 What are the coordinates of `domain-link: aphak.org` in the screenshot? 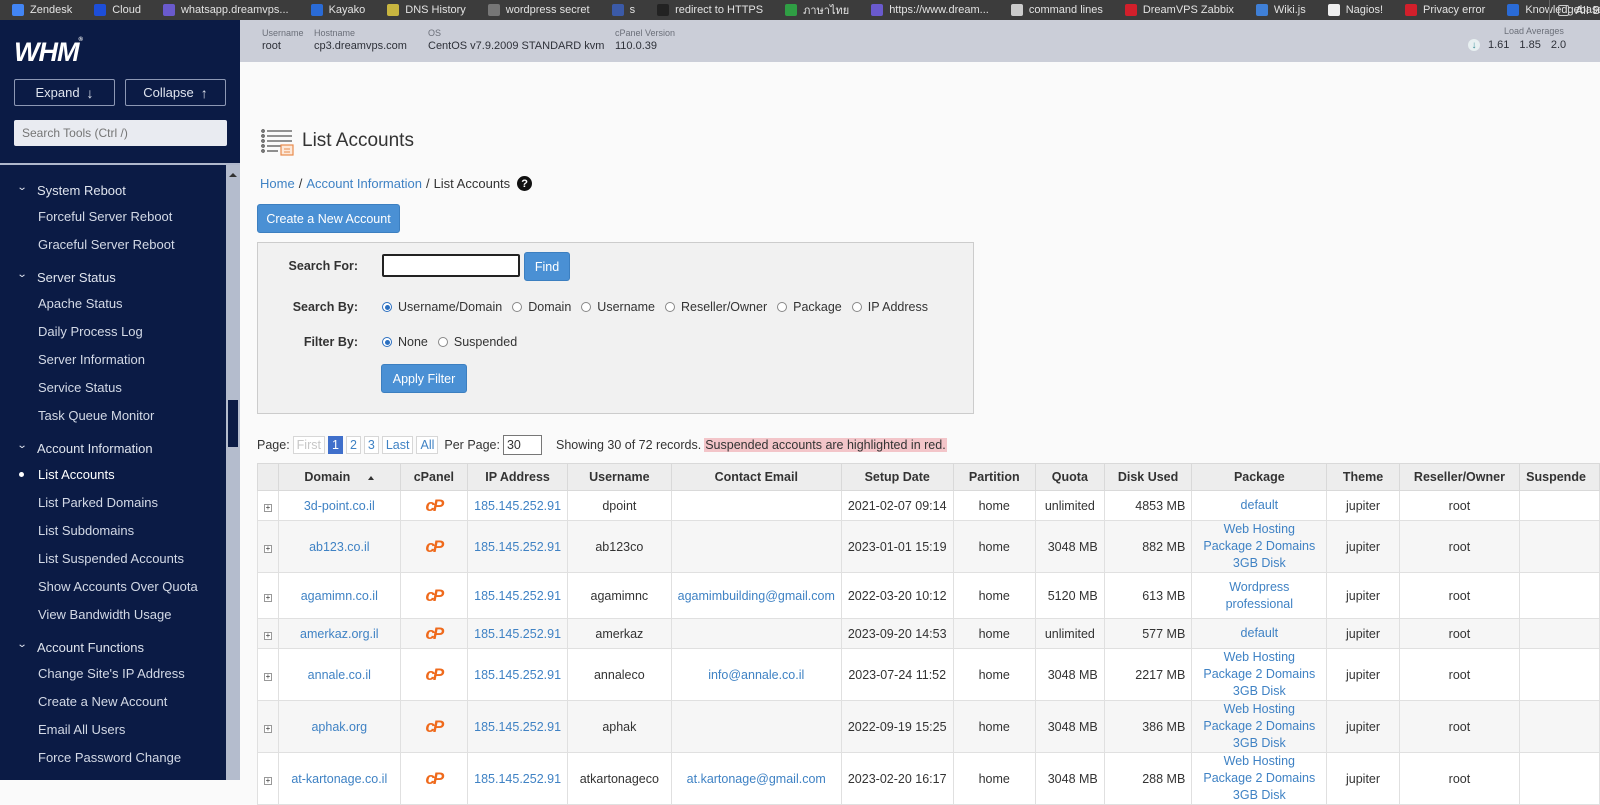 It's located at (339, 727).